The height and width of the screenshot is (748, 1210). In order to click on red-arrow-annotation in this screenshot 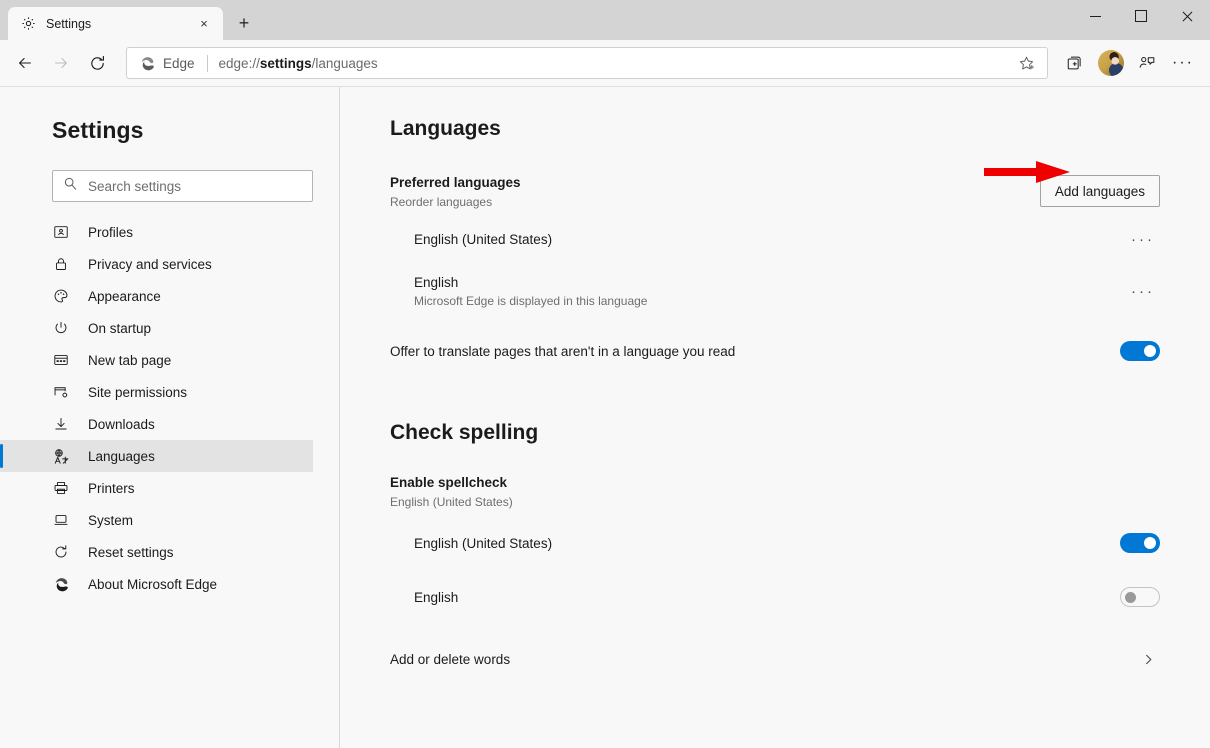, I will do `click(1028, 172)`.